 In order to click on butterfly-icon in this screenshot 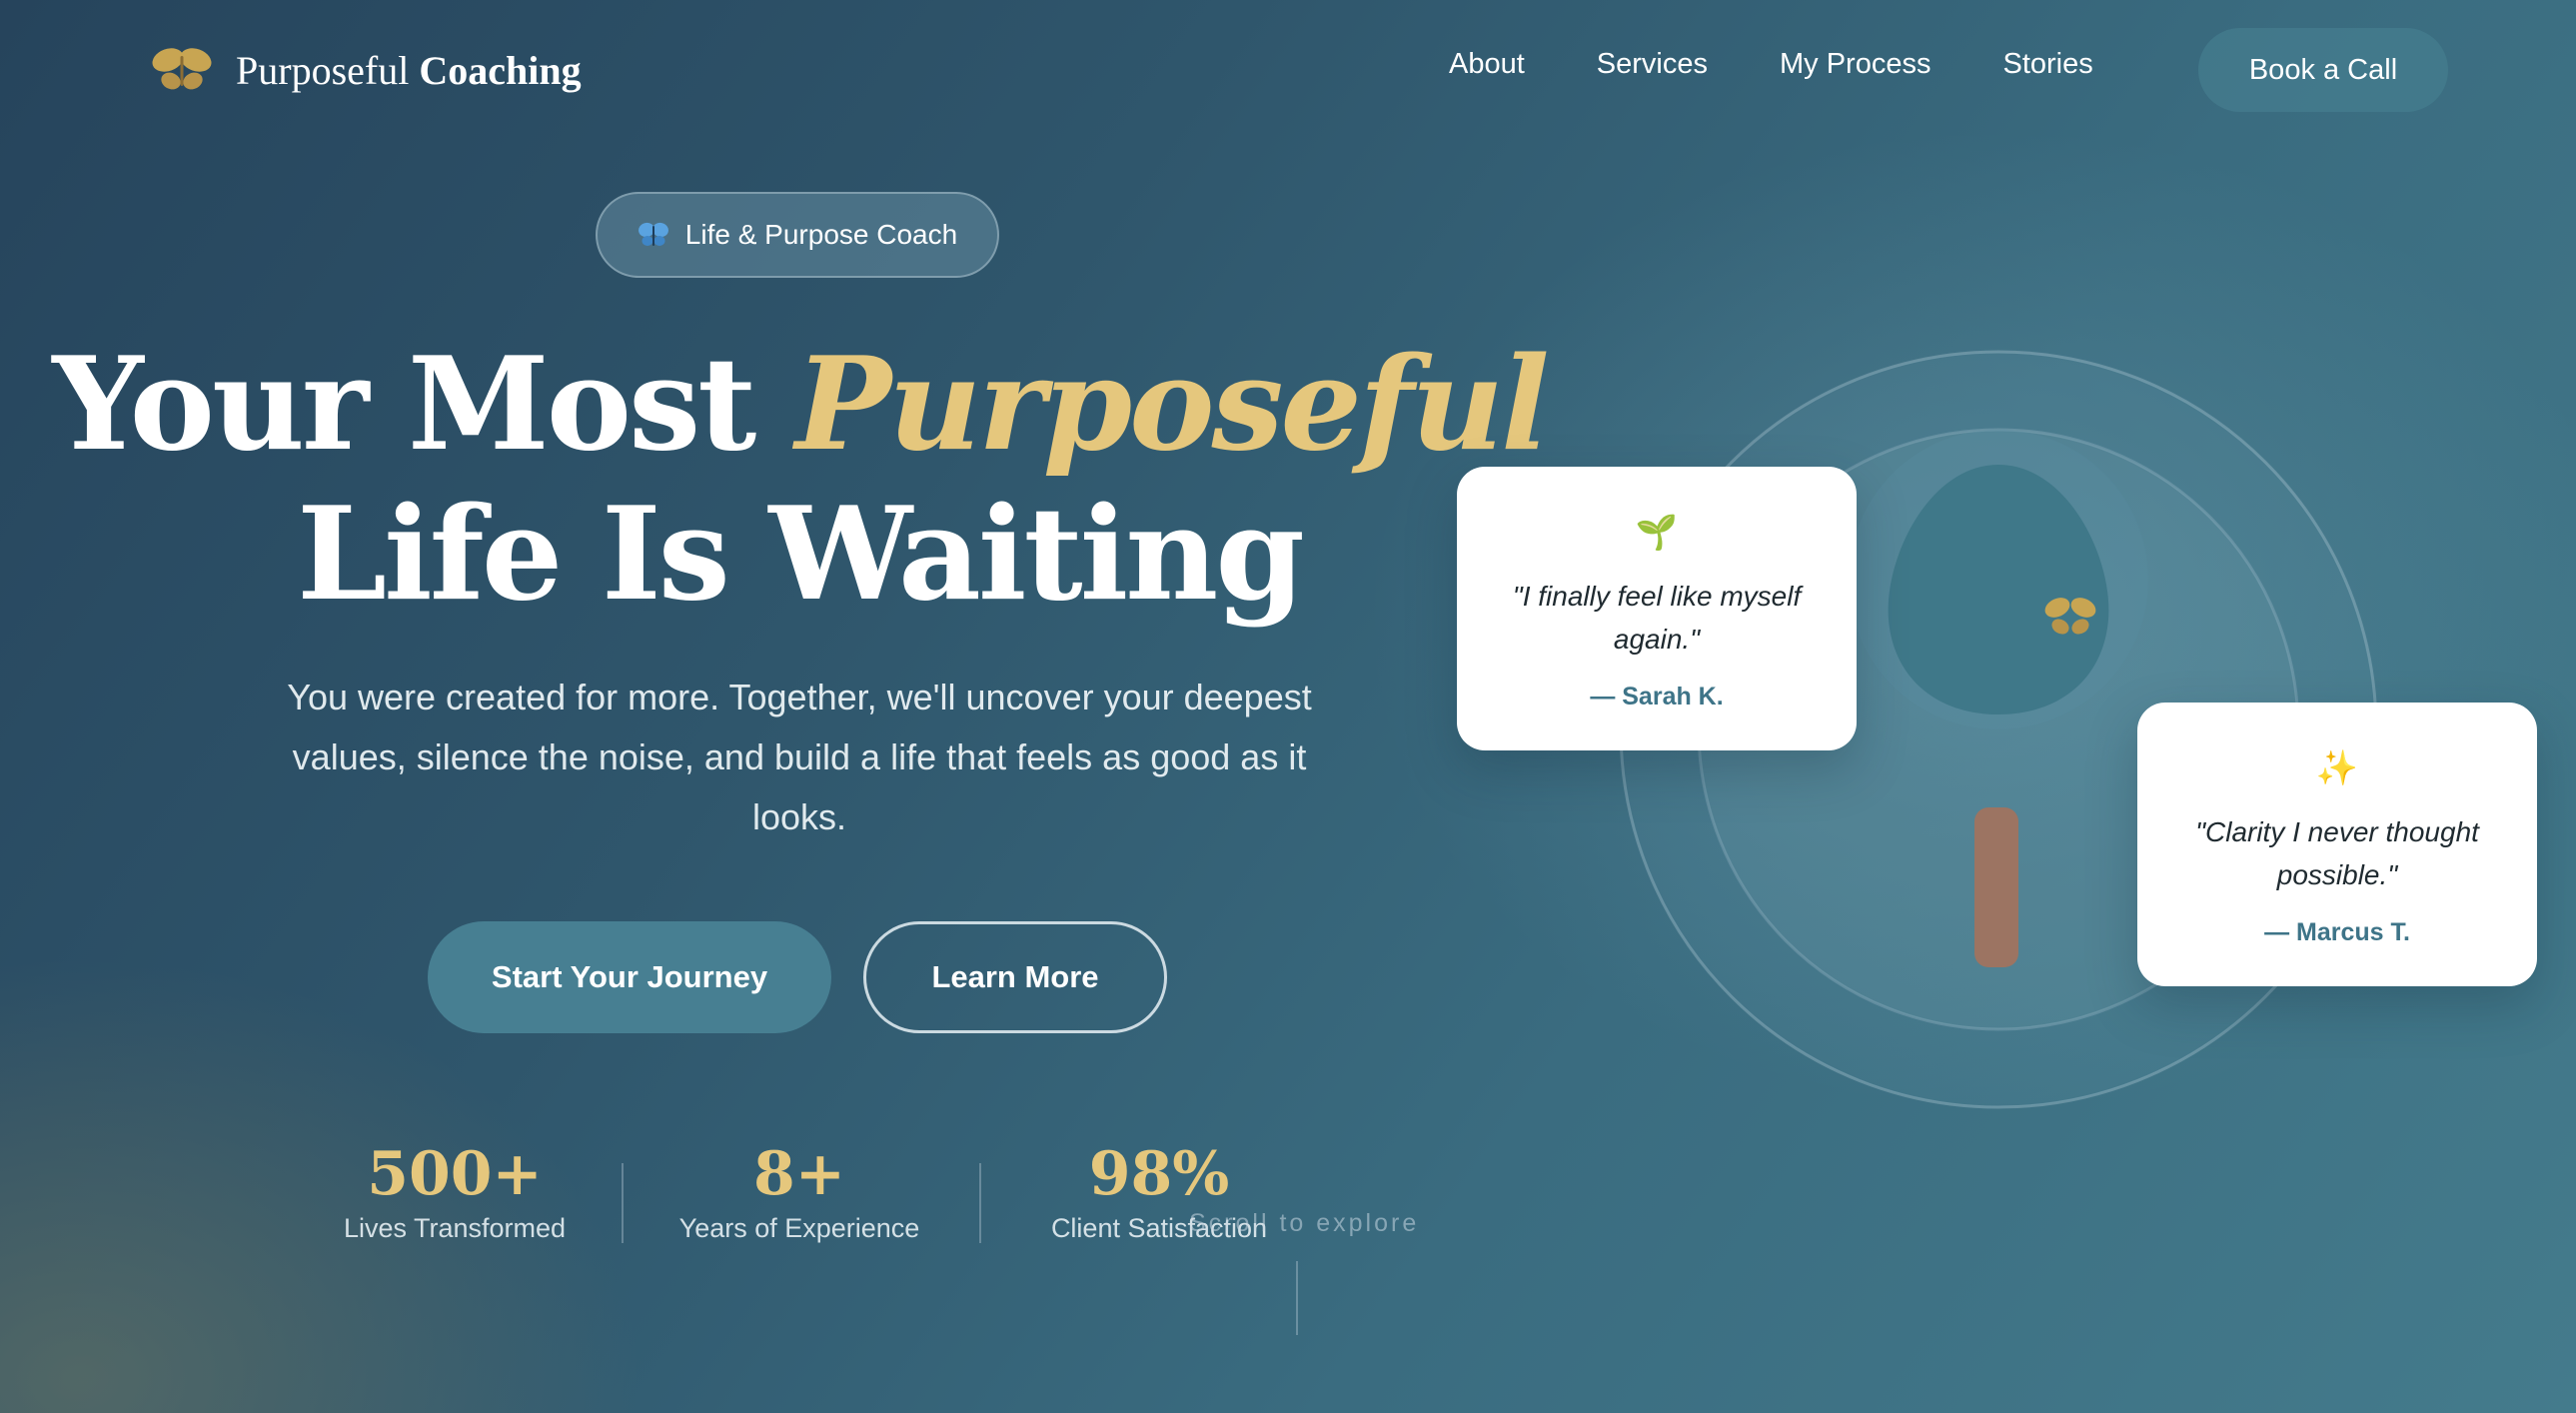, I will do `click(653, 234)`.